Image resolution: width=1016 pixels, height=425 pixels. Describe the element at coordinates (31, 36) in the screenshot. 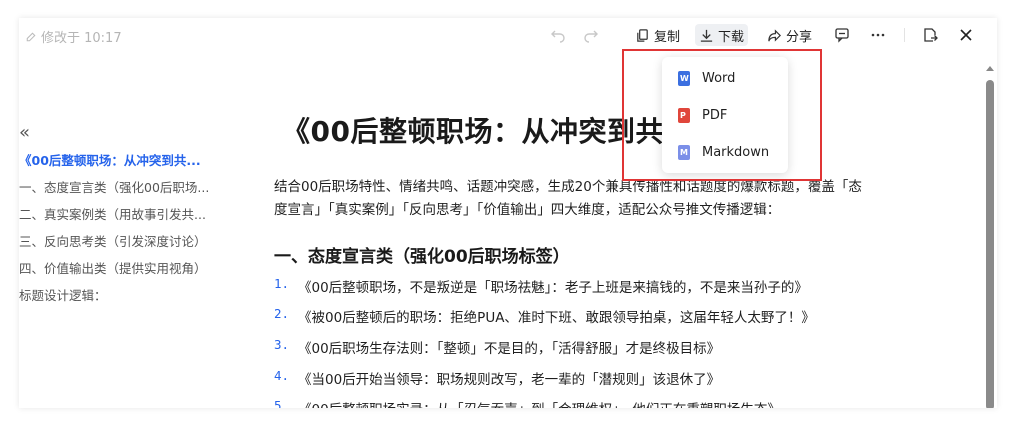

I see `pencil-icon` at that location.